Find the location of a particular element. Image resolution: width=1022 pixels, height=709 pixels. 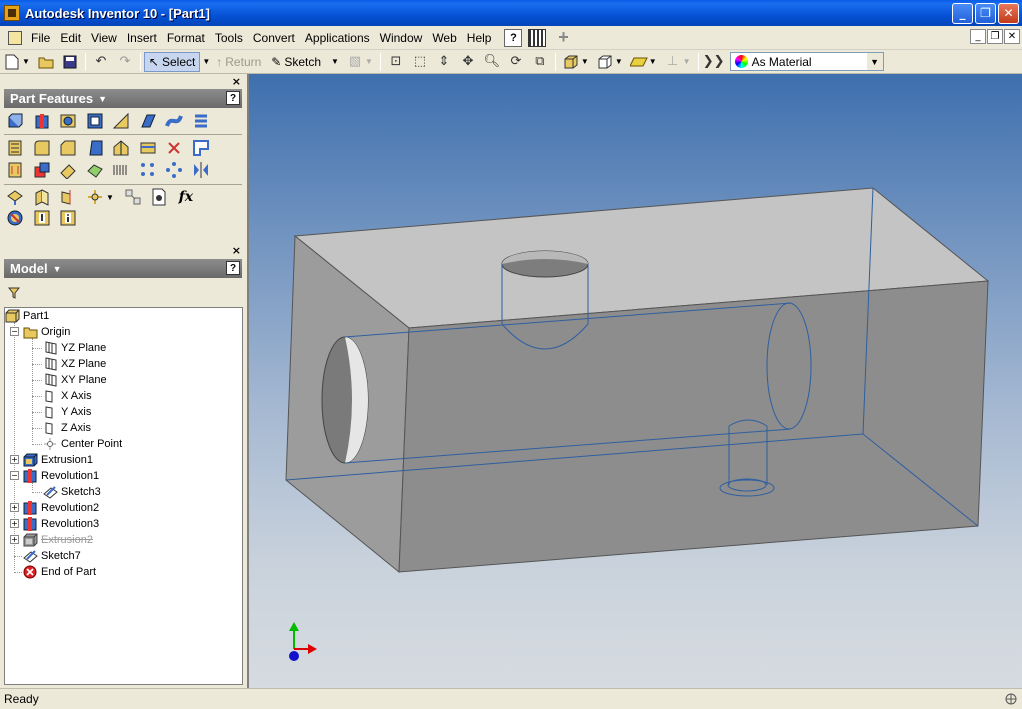

sweep-icon is located at coordinates (174, 121).